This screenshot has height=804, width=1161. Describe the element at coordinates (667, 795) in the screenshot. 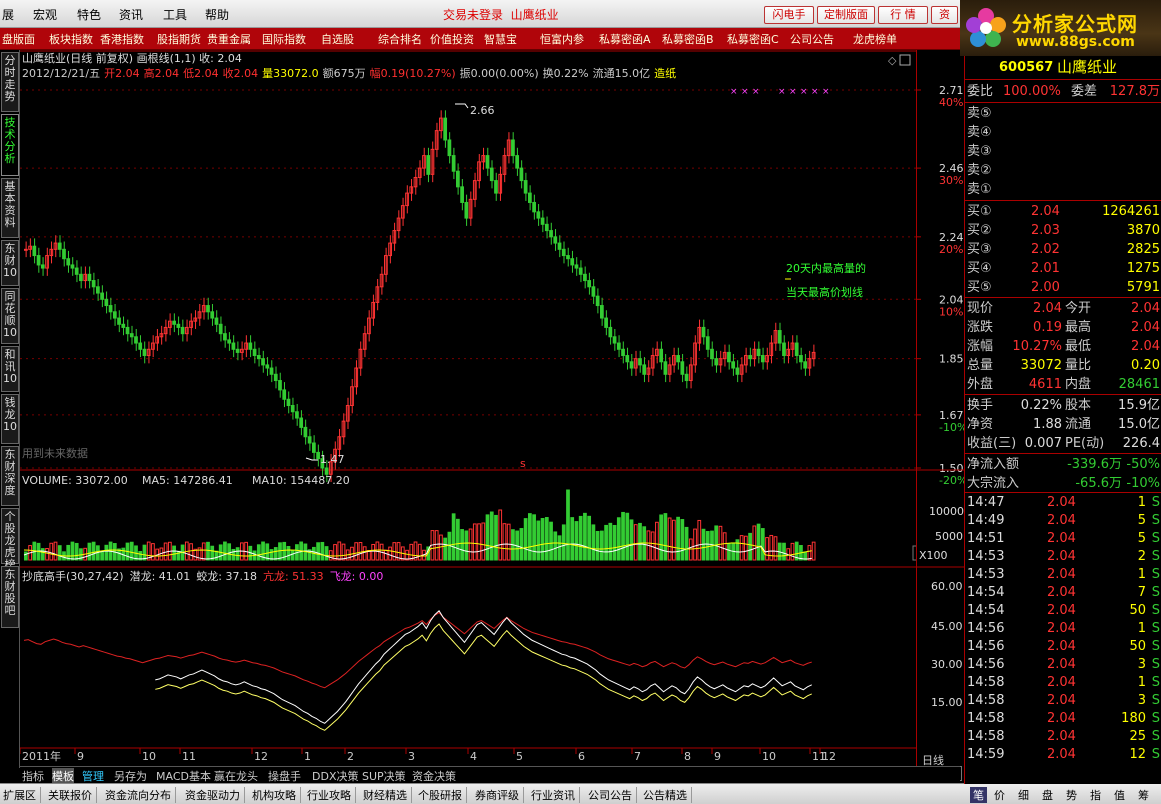

I see `ext-tool-11: 公告精选` at that location.